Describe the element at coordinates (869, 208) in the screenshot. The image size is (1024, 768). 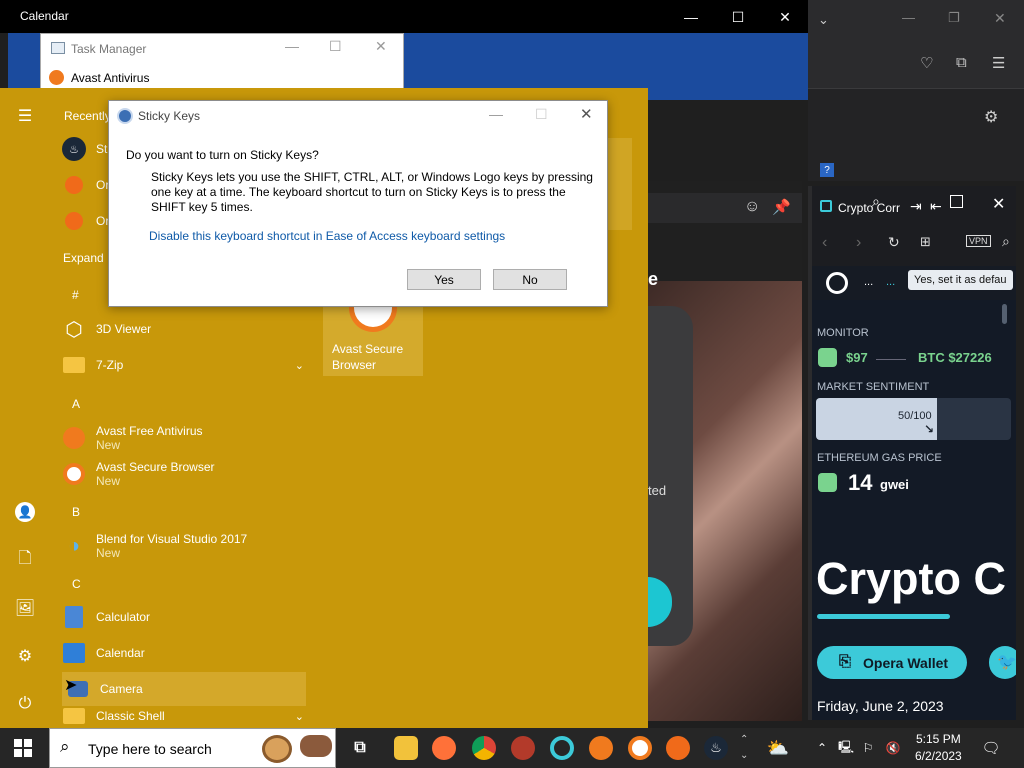
I see `crypto-tab-title: Crypto Corr` at that location.